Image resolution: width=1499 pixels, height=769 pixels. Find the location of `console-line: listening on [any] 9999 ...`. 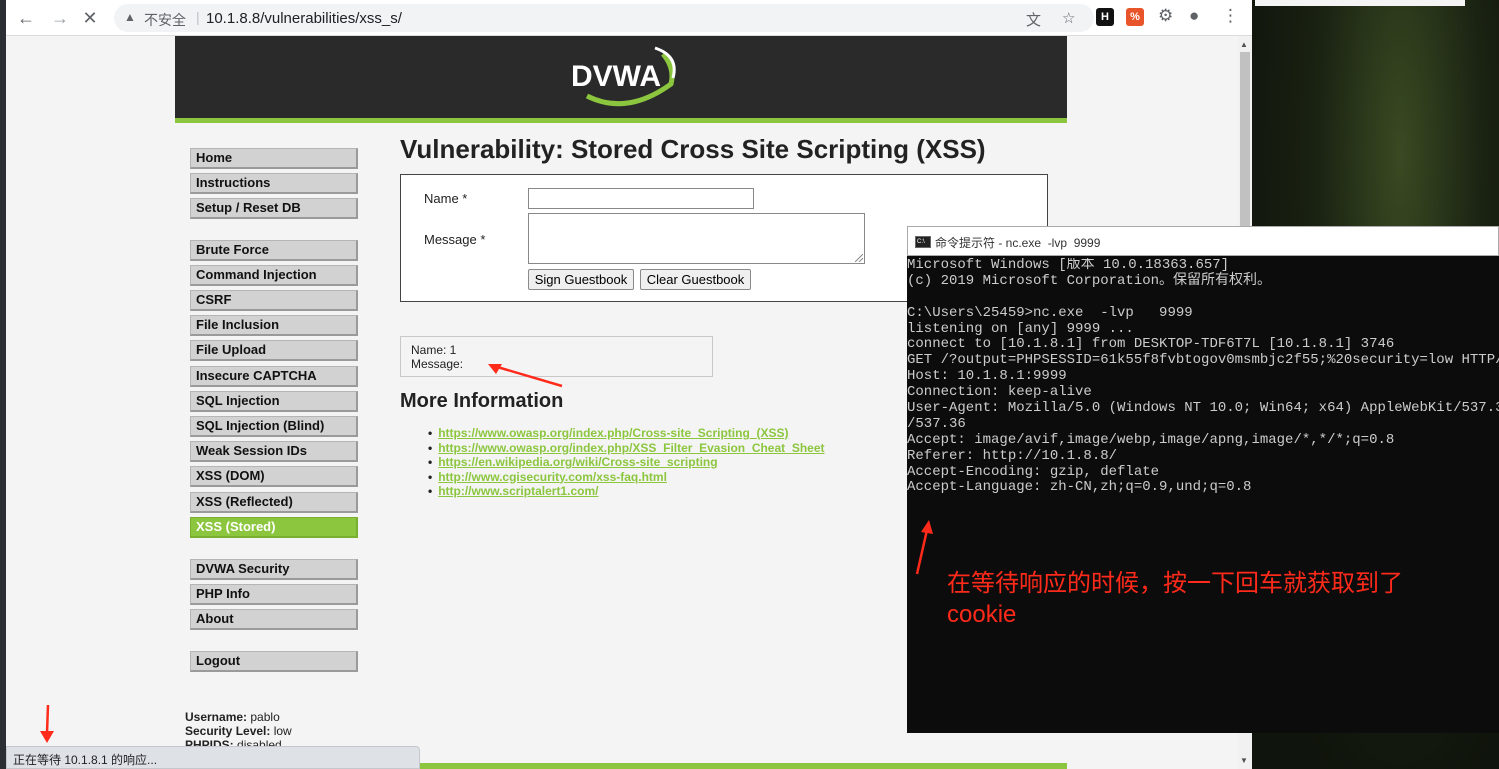

console-line: listening on [any] 9999 ... is located at coordinates (1020, 328).